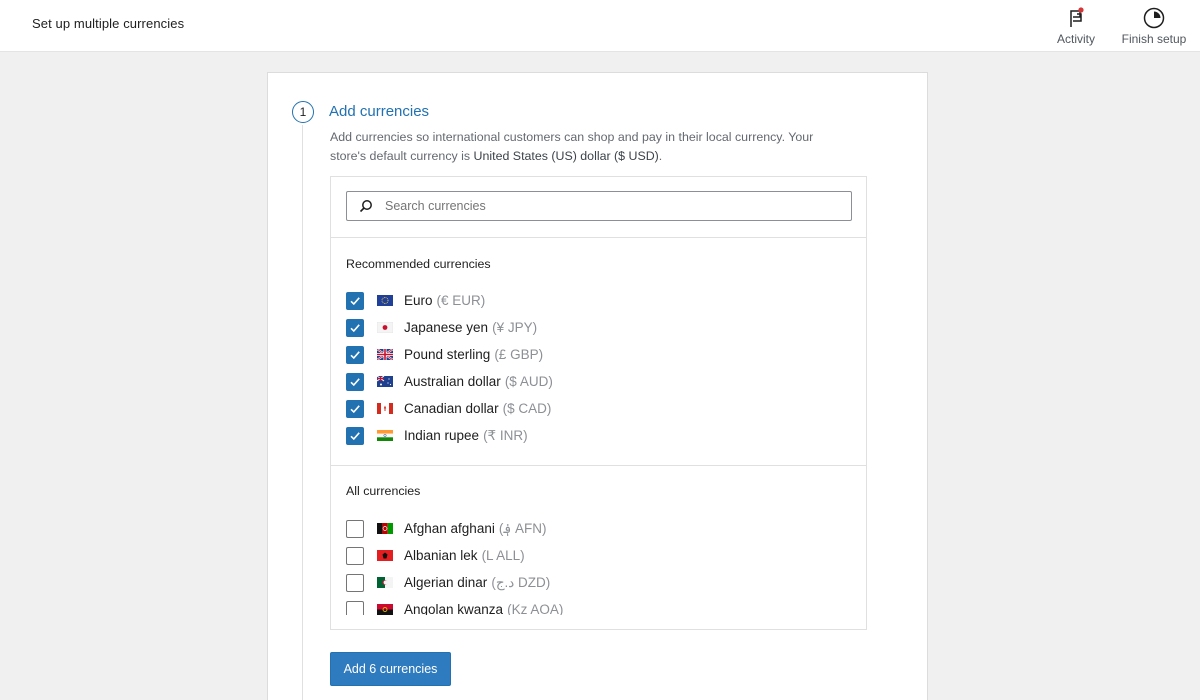 The image size is (1200, 700). What do you see at coordinates (515, 327) in the screenshot?
I see `currency-code: (¥ JPY)` at bounding box center [515, 327].